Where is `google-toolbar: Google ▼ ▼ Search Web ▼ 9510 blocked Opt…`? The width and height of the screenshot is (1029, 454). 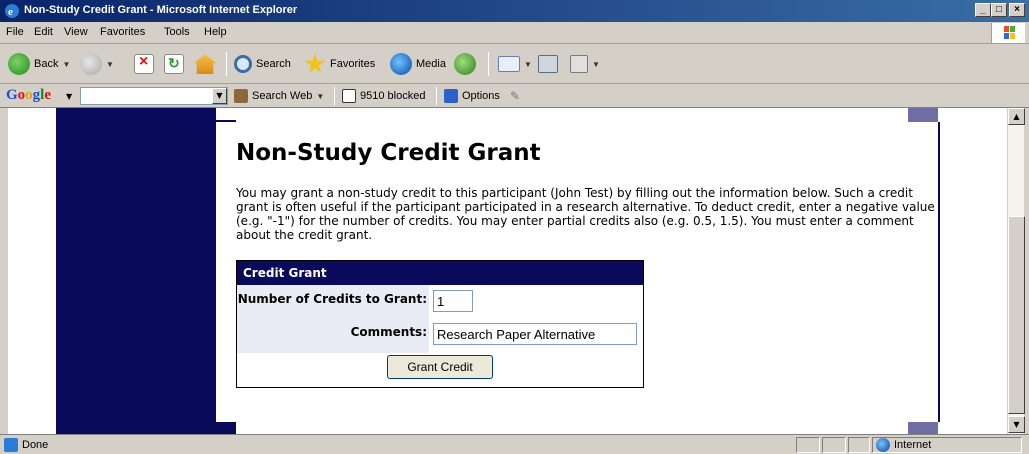
google-toolbar: Google ▼ ▼ Search Web ▼ 9510 blocked Opt… is located at coordinates (514, 96).